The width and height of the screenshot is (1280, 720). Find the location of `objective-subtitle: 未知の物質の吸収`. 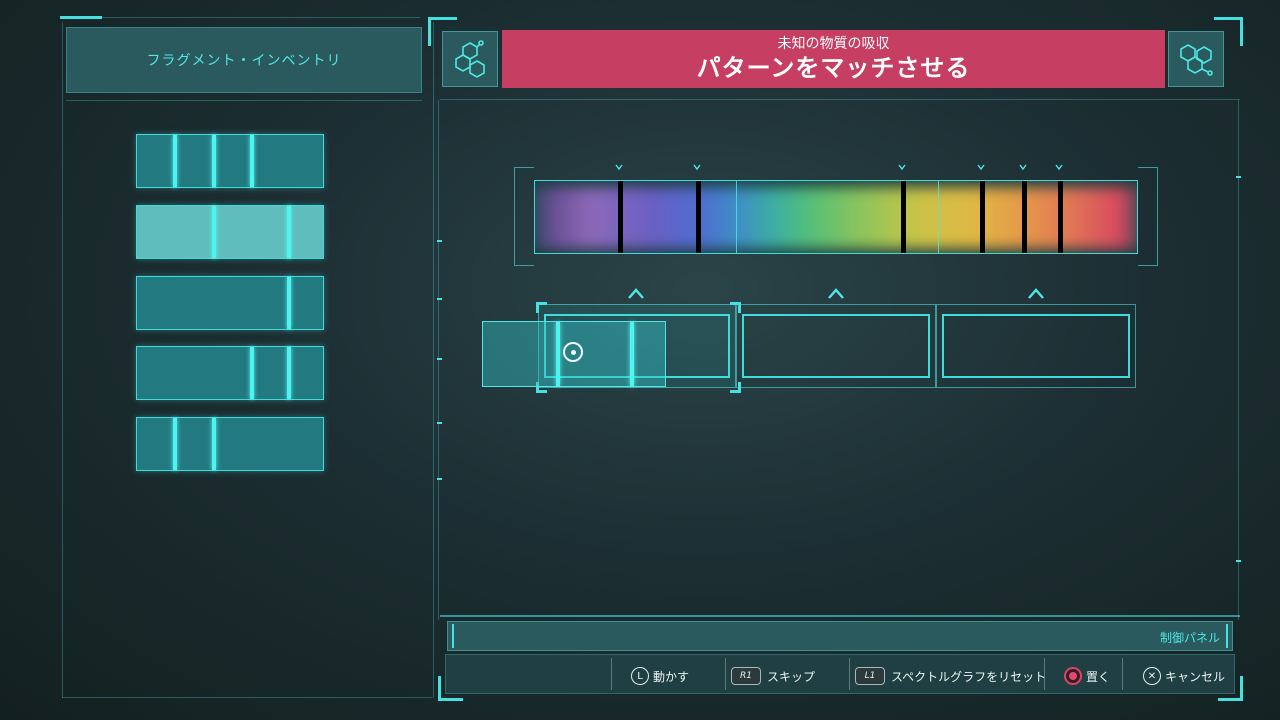

objective-subtitle: 未知の物質の吸収 is located at coordinates (833, 44).